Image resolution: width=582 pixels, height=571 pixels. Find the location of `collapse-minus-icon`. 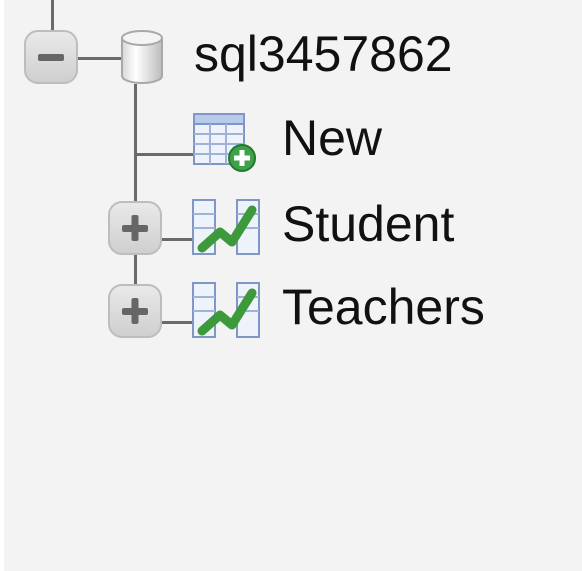

collapse-minus-icon is located at coordinates (51, 57).